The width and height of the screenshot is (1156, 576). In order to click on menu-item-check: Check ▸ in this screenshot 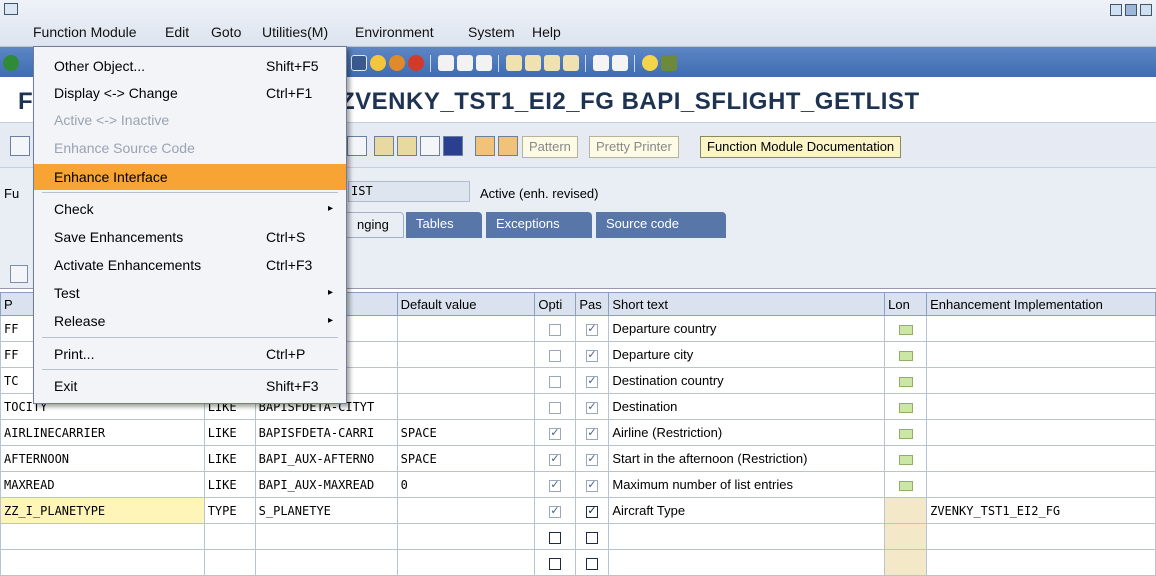, I will do `click(190, 209)`.